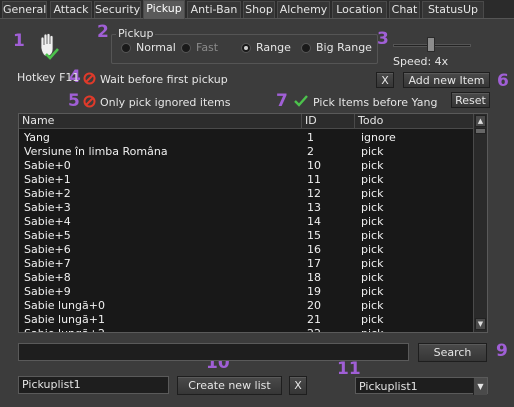 The width and height of the screenshot is (514, 407). Describe the element at coordinates (246, 138) in the screenshot. I see `list-row: Yang 1 ignore` at that location.